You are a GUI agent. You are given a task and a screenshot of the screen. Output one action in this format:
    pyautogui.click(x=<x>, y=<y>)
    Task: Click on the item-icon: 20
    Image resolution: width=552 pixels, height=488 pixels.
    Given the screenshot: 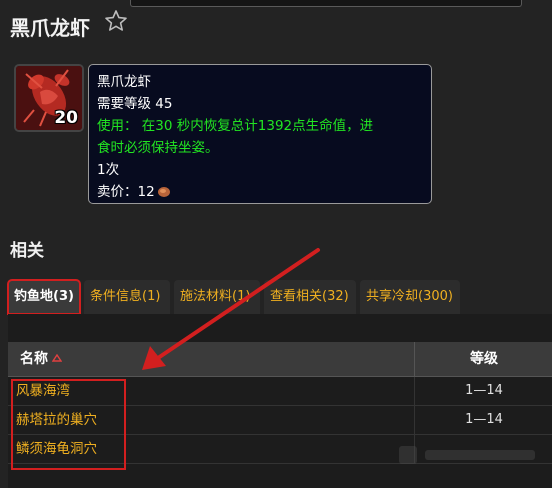 What is the action you would take?
    pyautogui.click(x=49, y=98)
    